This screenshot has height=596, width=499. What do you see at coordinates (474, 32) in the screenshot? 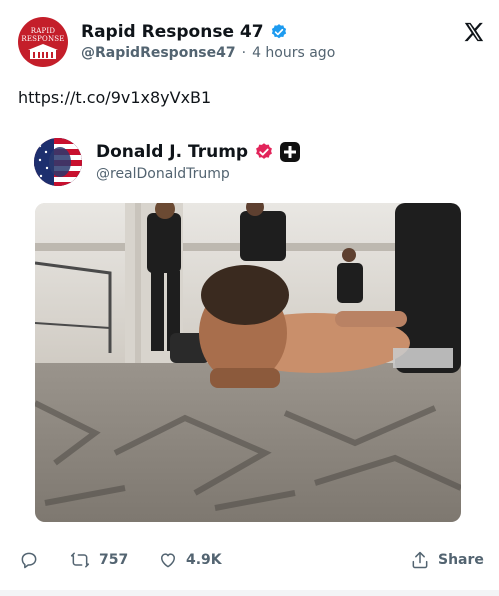
I see `x-logo-icon` at bounding box center [474, 32].